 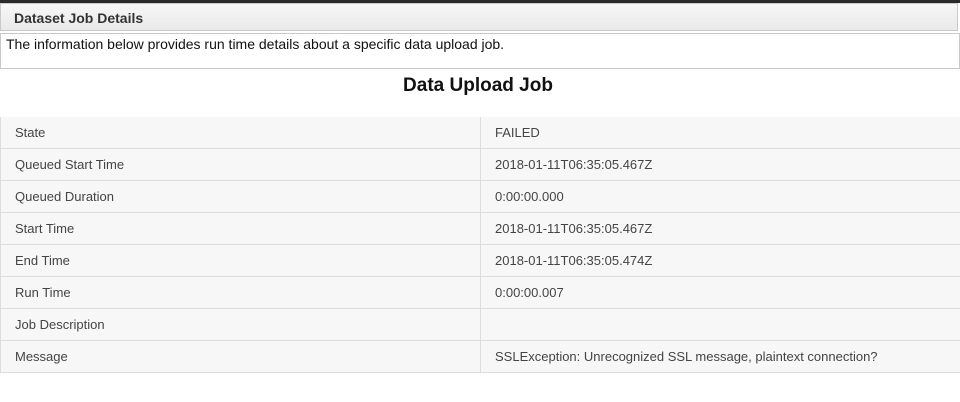 I want to click on row-label-queued-duration: Queued Duration, so click(x=240, y=196).